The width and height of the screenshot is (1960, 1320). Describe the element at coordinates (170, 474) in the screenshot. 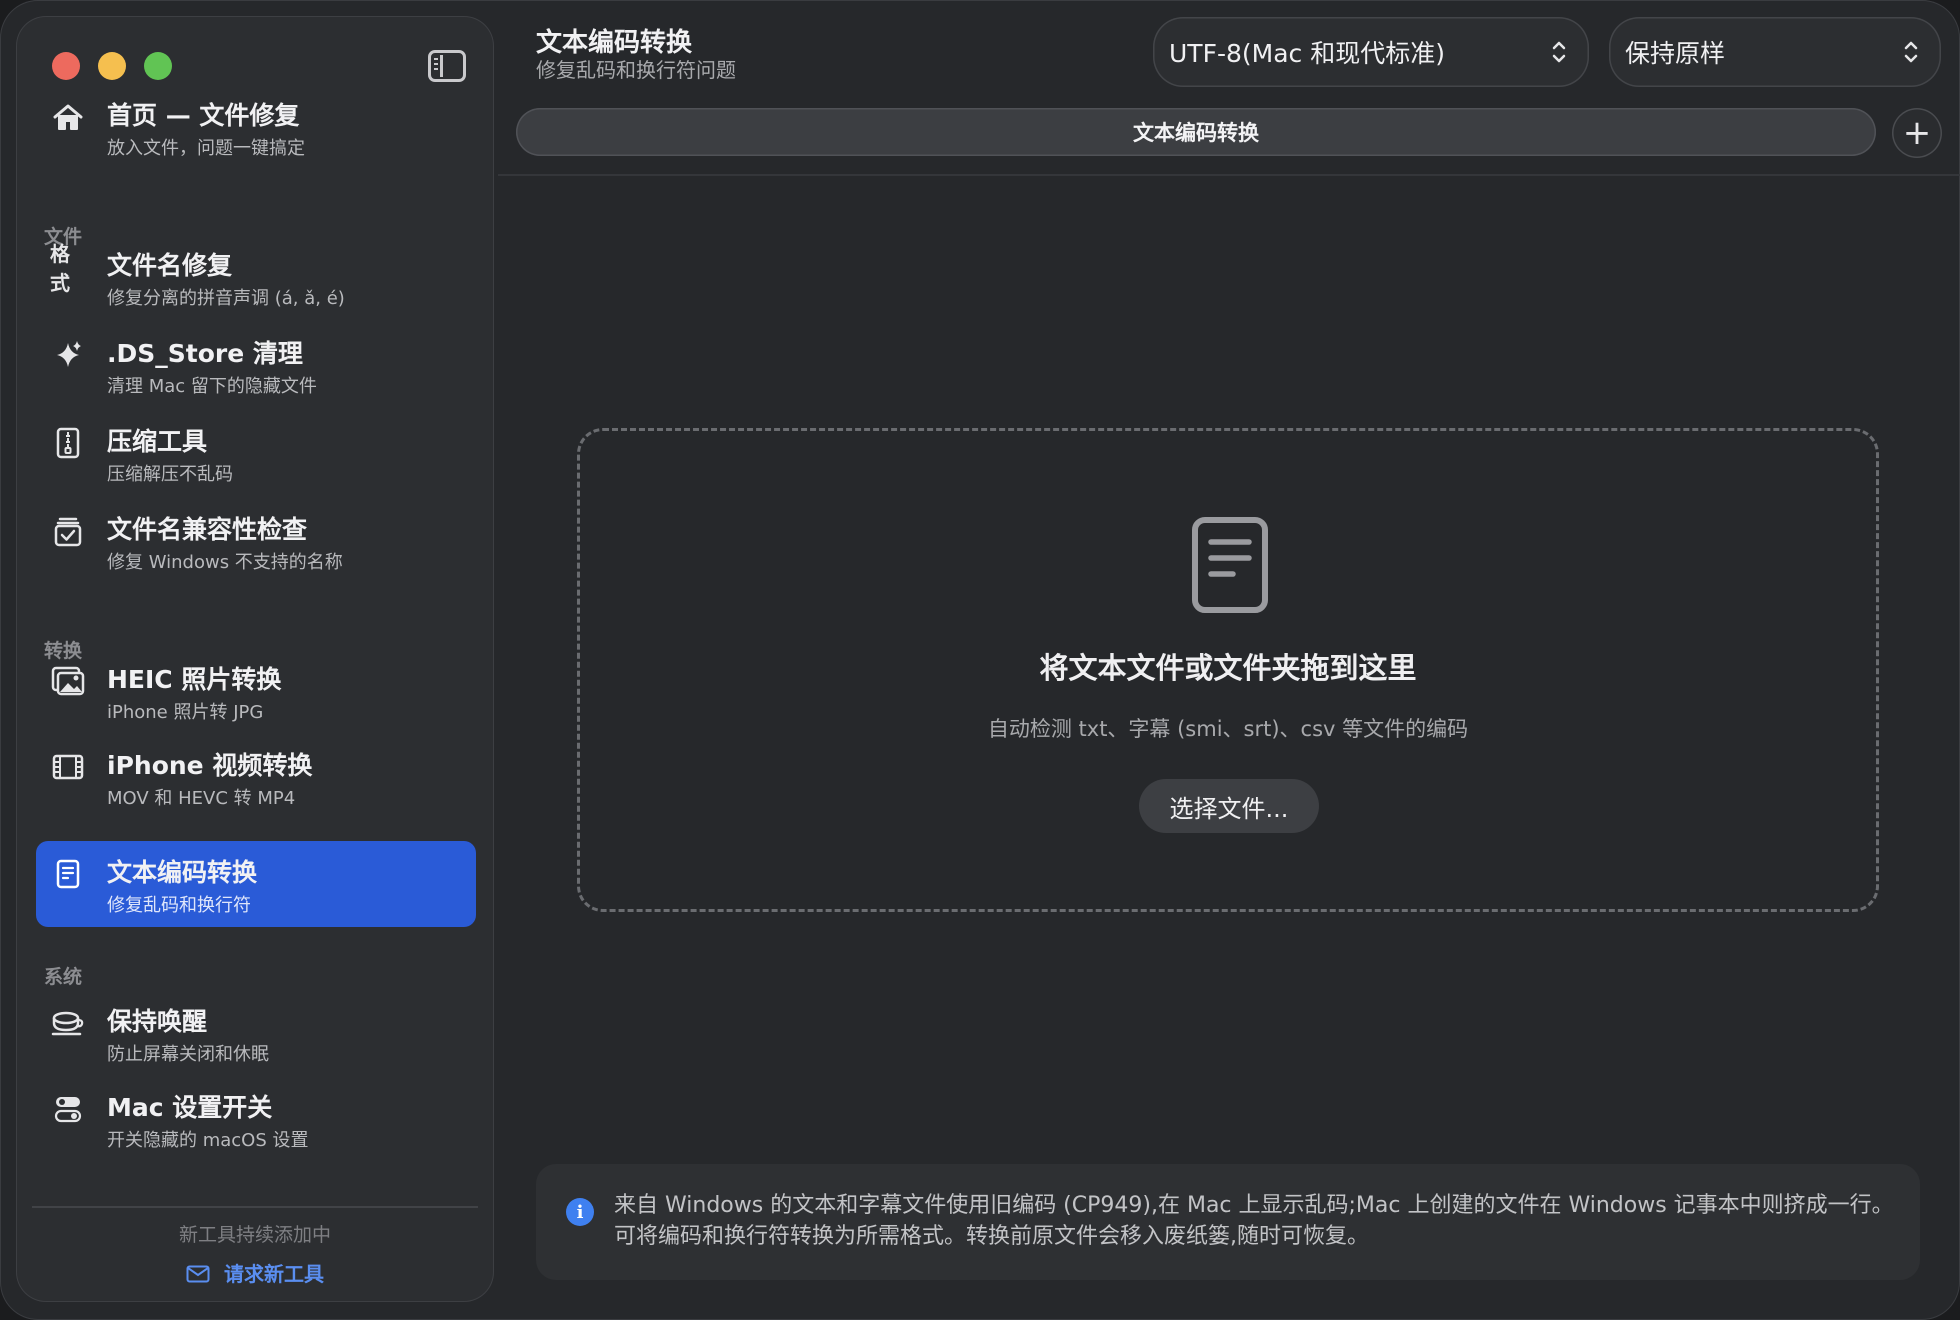

I see `sidebar-item-subtitle: 压缩解压不乱码` at that location.